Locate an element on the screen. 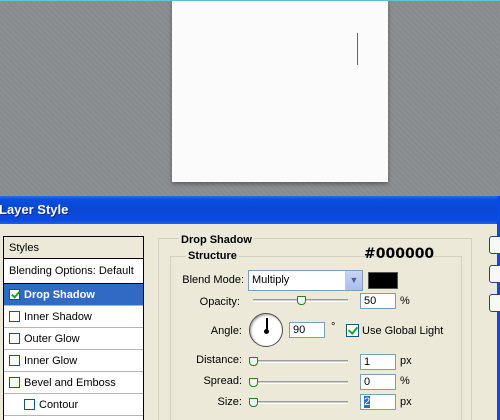 The image size is (500, 420). style-item-label: Inner Shadow is located at coordinates (58, 316).